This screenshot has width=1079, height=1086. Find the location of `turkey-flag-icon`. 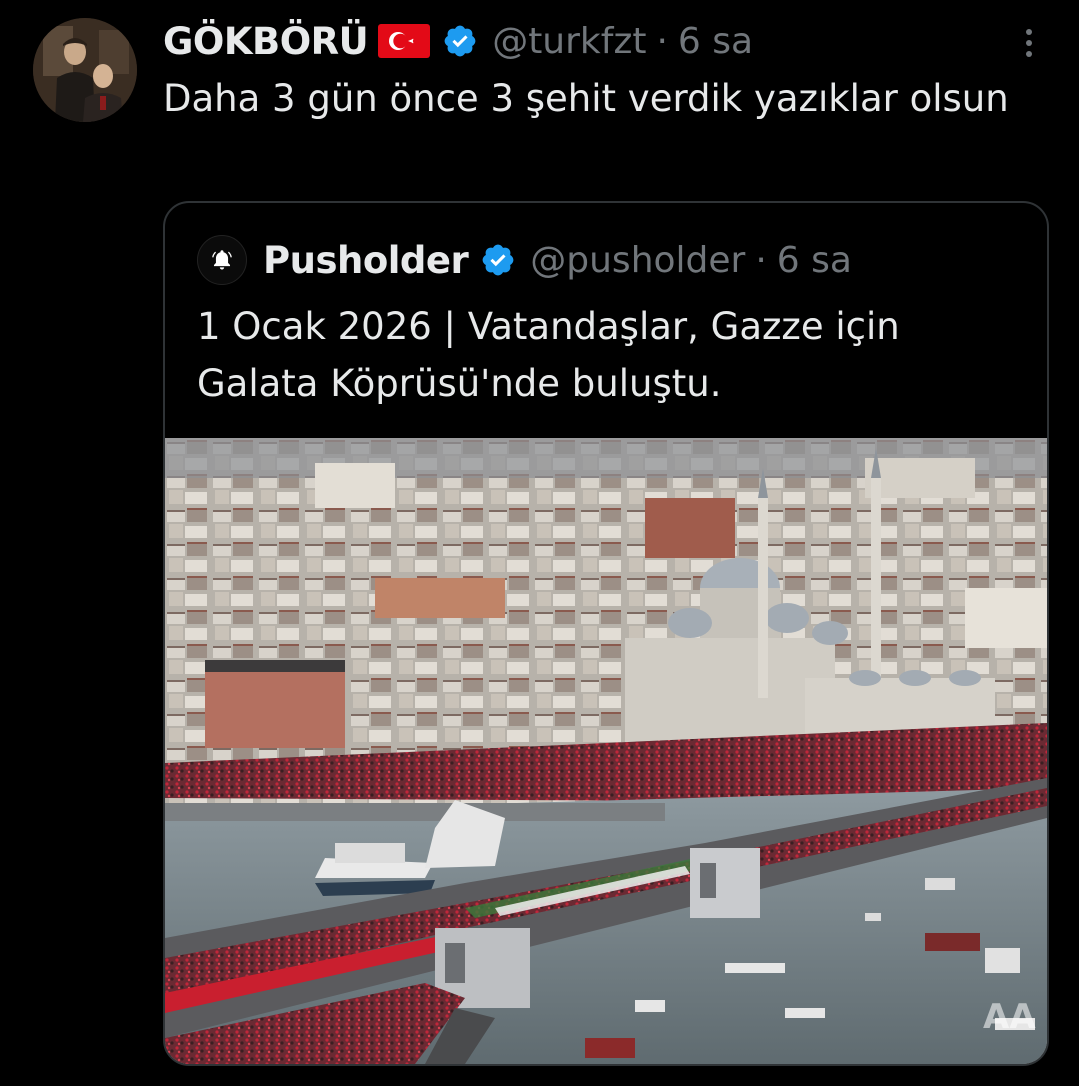

turkey-flag-icon is located at coordinates (404, 41).